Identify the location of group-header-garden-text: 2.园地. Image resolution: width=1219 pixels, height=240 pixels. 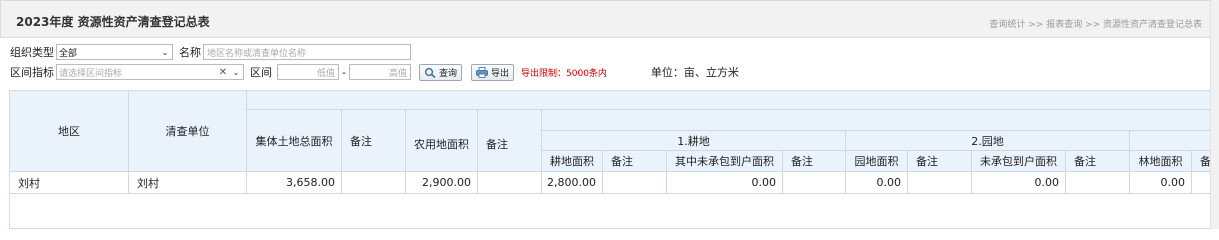
(987, 141).